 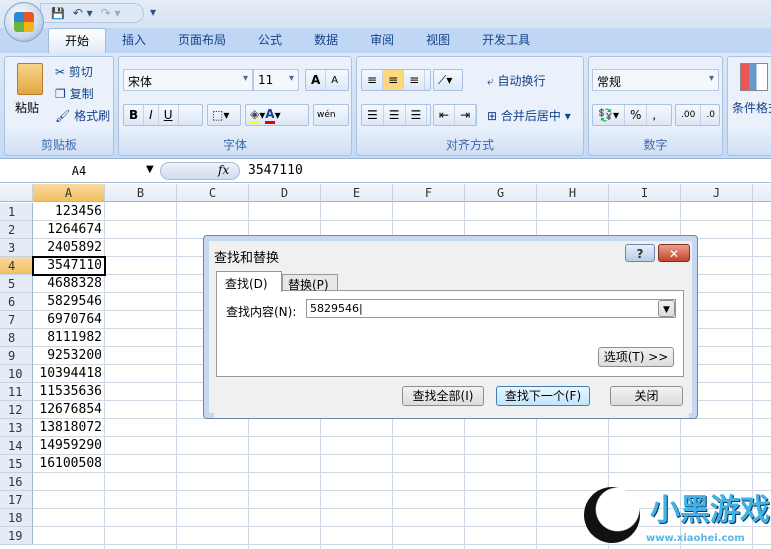 I want to click on find-what-input: 5829546|, so click(x=491, y=308).